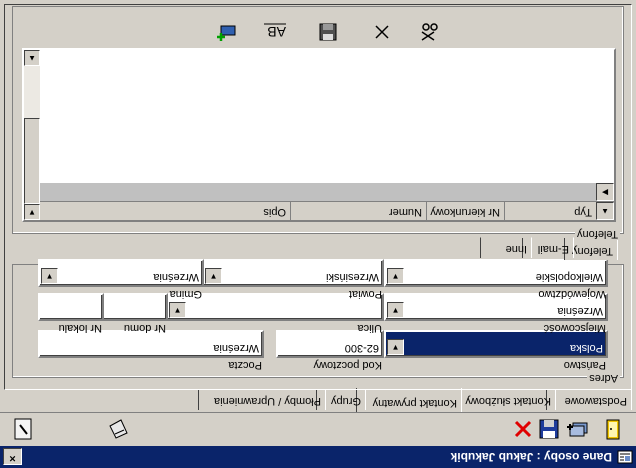  What do you see at coordinates (550, 211) in the screenshot?
I see `col-typ: Typ` at bounding box center [550, 211].